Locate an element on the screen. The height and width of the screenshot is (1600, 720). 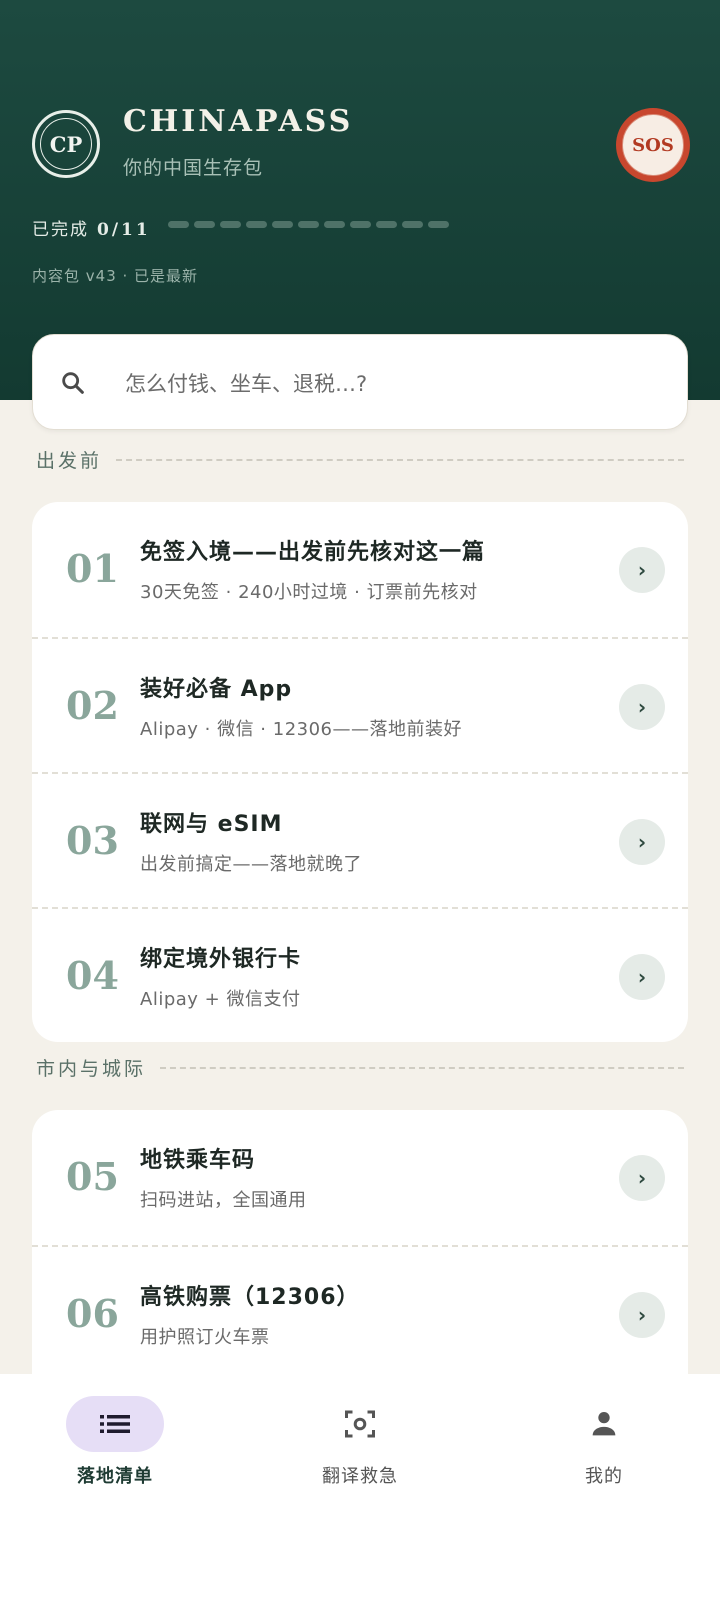
nav-item-translate: 翻译救急 is located at coordinates (360, 1442).